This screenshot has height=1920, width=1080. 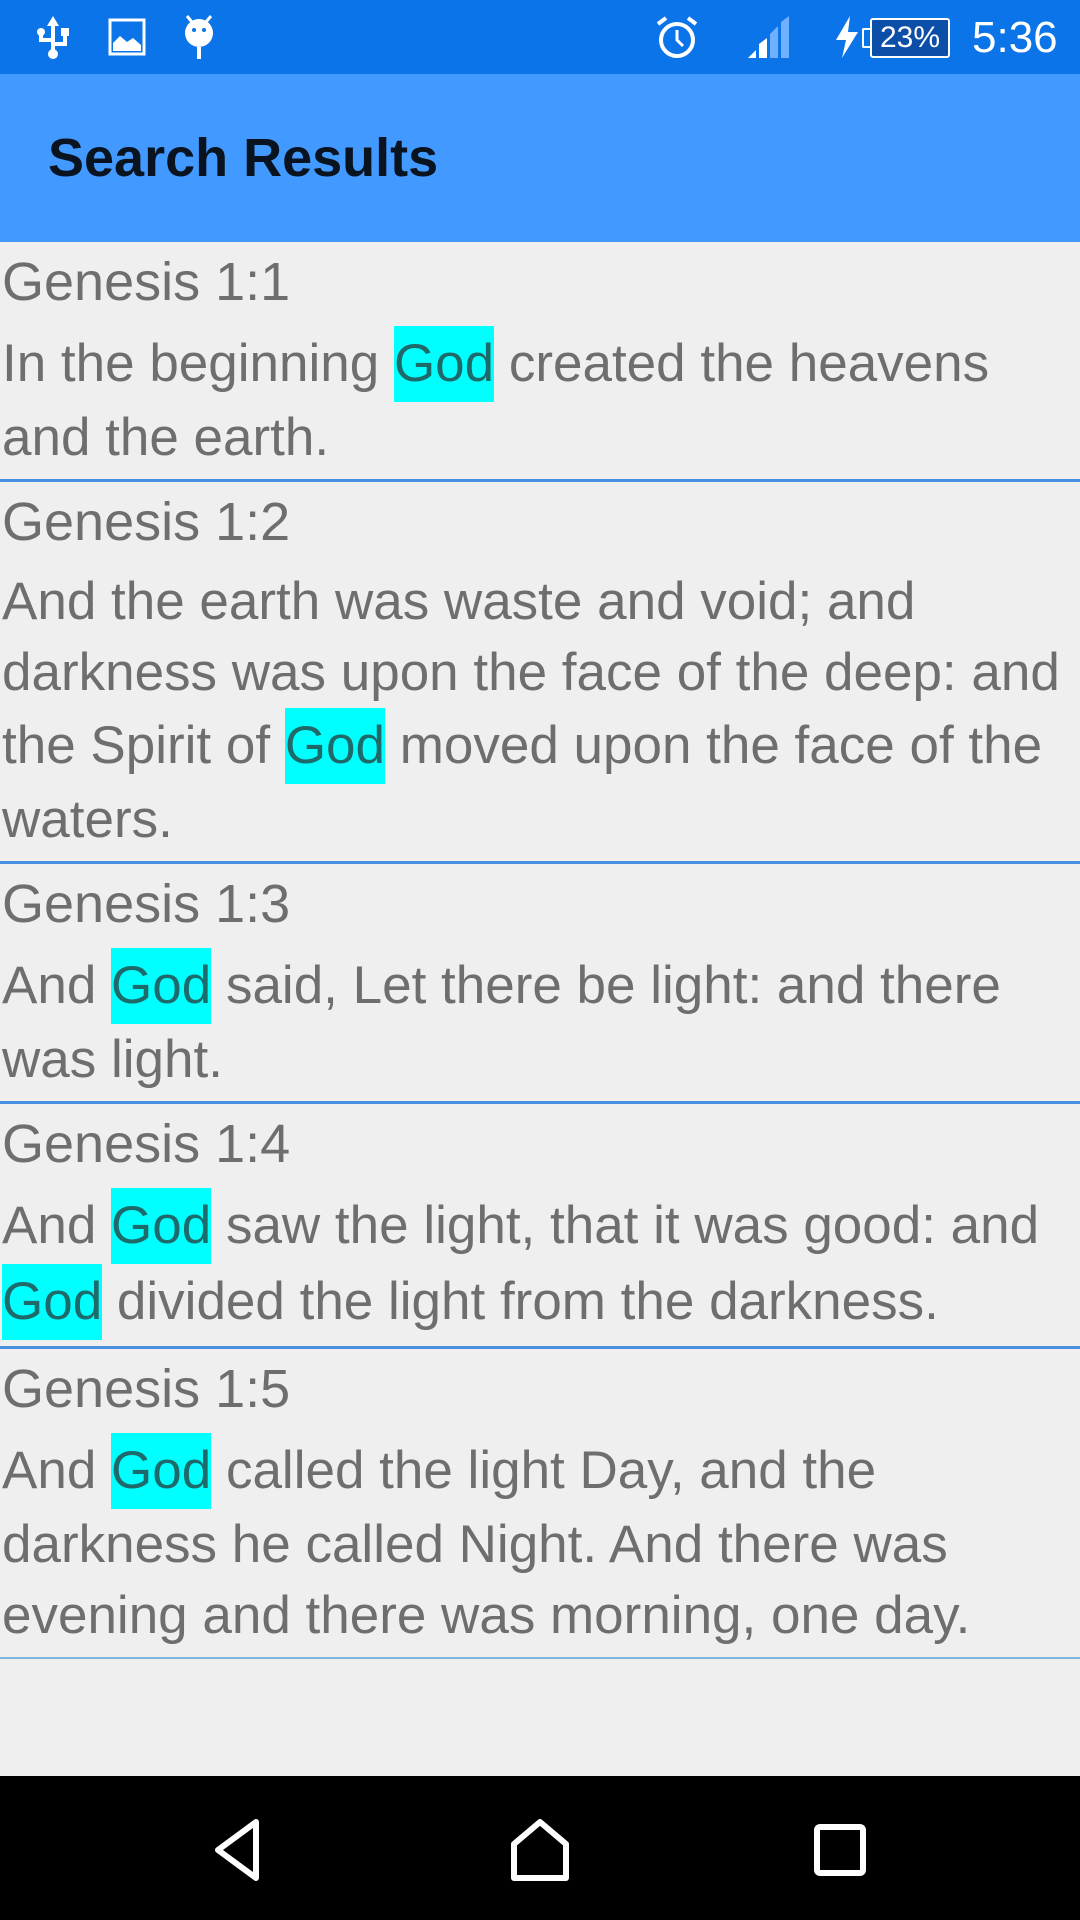 I want to click on recents-icon, so click(x=840, y=1850).